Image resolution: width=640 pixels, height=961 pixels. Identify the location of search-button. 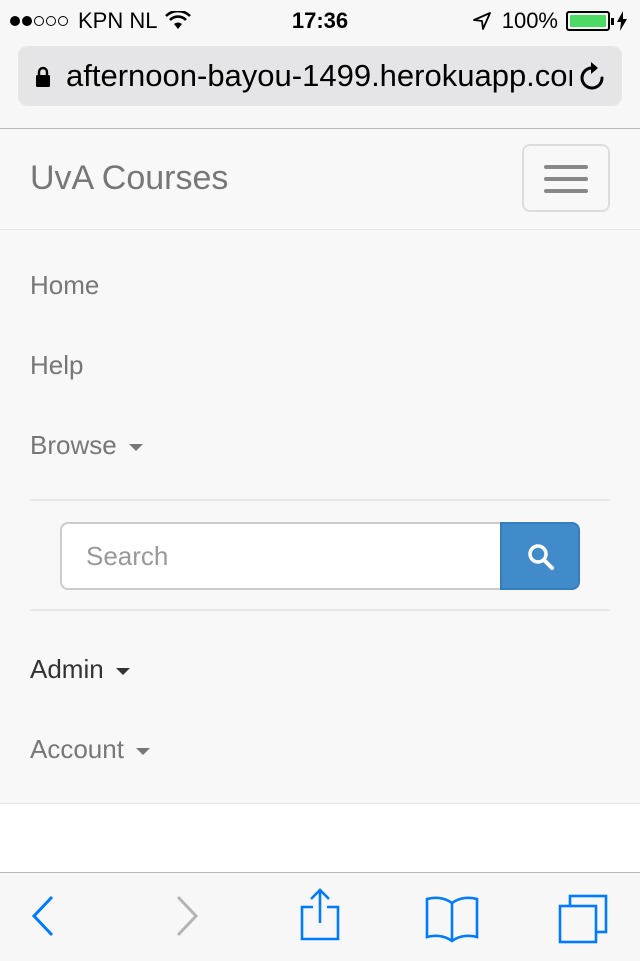
(540, 556).